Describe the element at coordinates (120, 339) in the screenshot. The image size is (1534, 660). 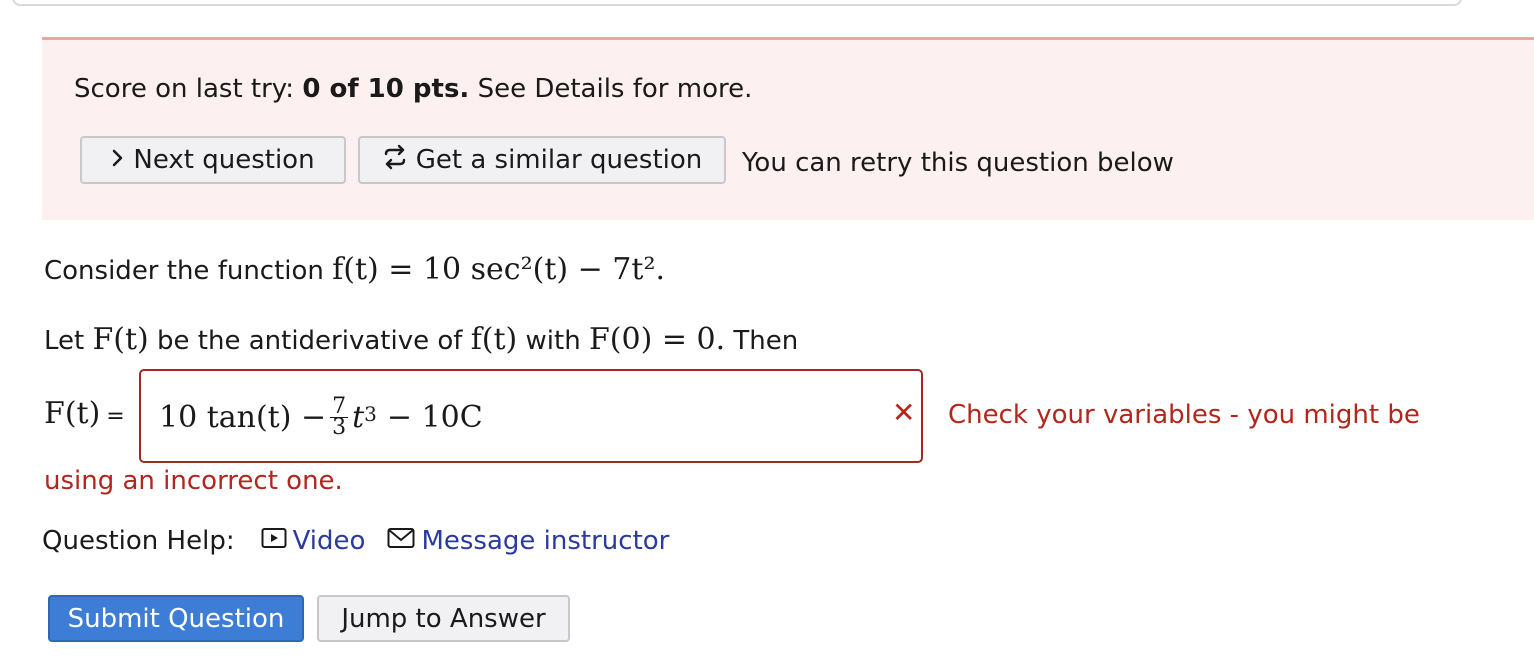
I see `math-F: F(t)` at that location.